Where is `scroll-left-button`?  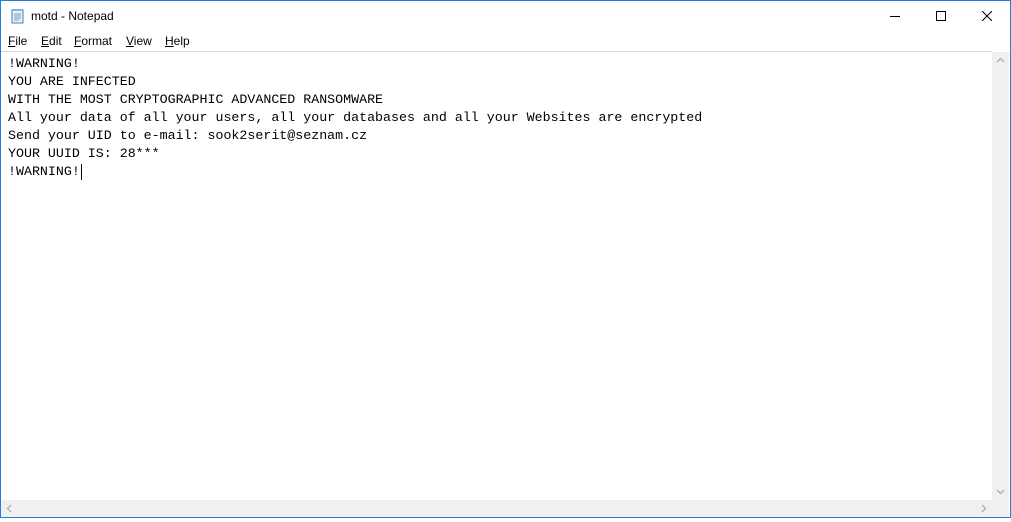 scroll-left-button is located at coordinates (9, 508).